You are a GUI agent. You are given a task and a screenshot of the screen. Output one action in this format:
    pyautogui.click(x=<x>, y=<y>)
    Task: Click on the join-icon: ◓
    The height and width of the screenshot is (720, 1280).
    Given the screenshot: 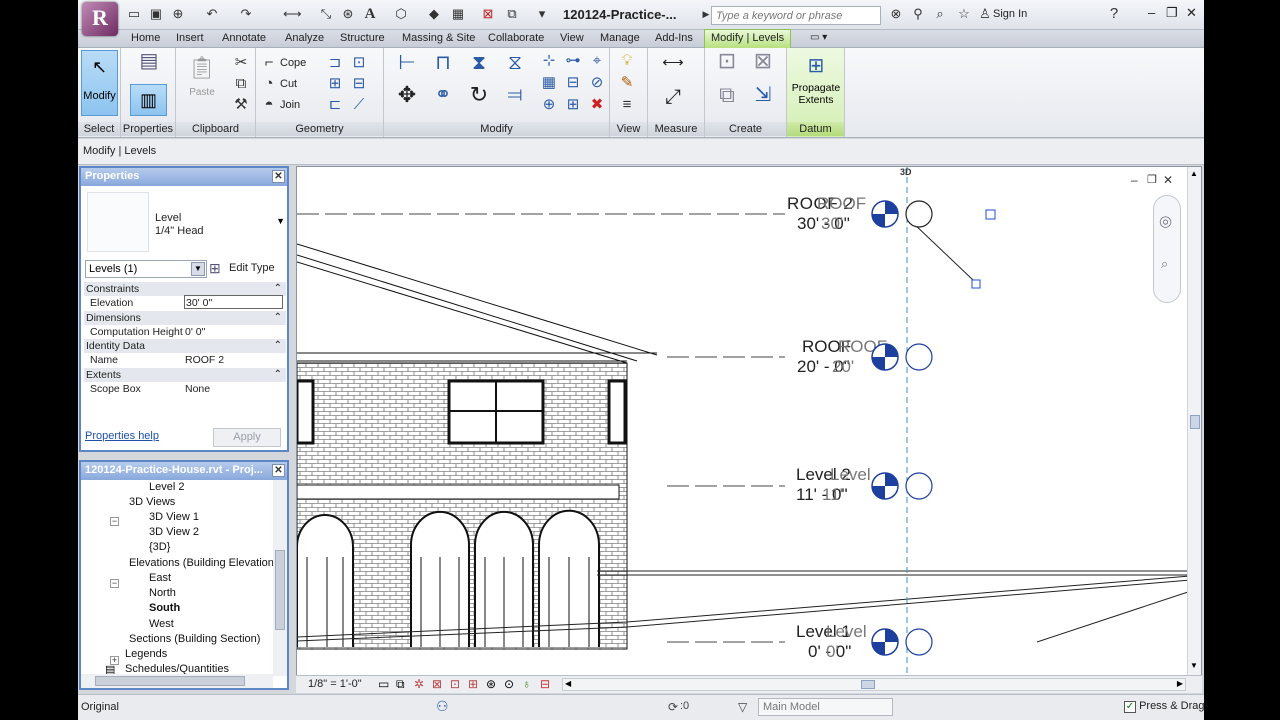 What is the action you would take?
    pyautogui.click(x=269, y=105)
    